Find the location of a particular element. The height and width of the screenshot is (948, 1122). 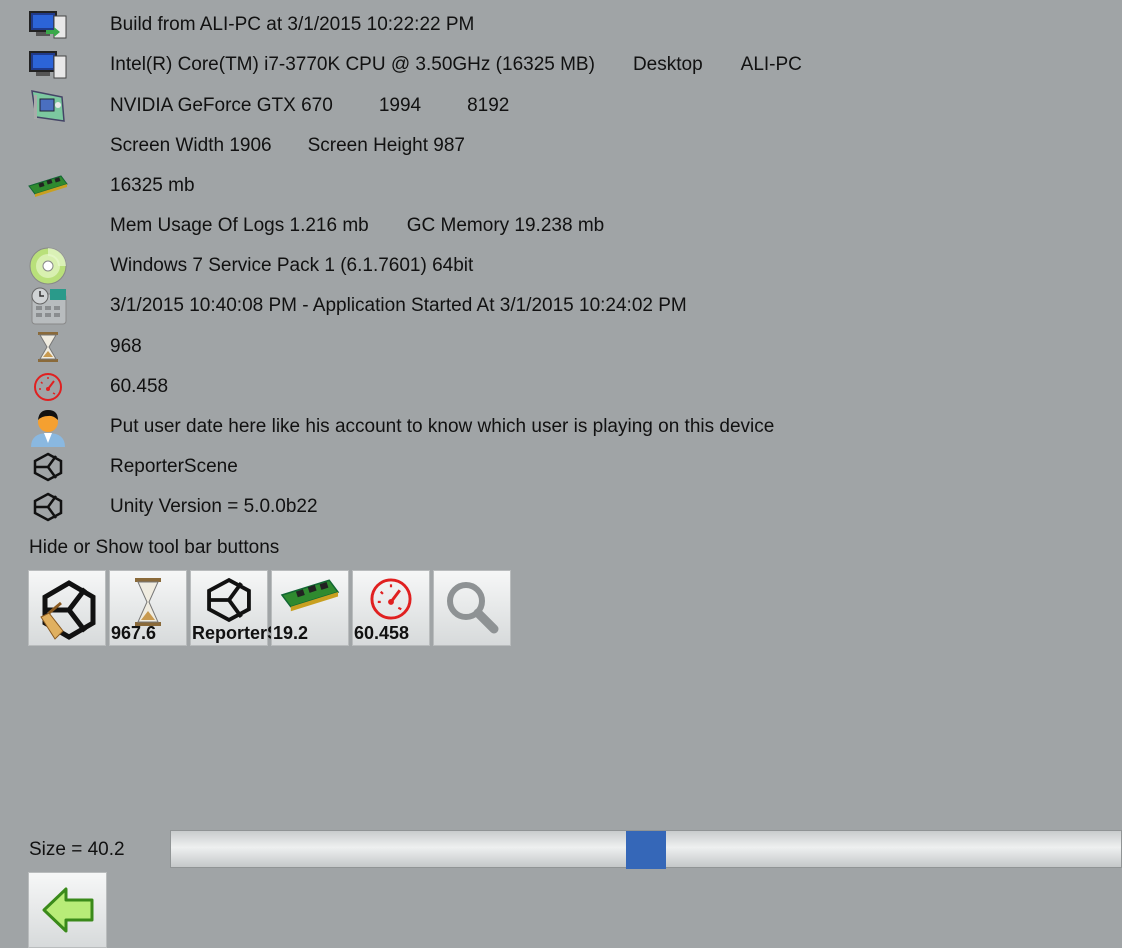

search-icon is located at coordinates (473, 608).